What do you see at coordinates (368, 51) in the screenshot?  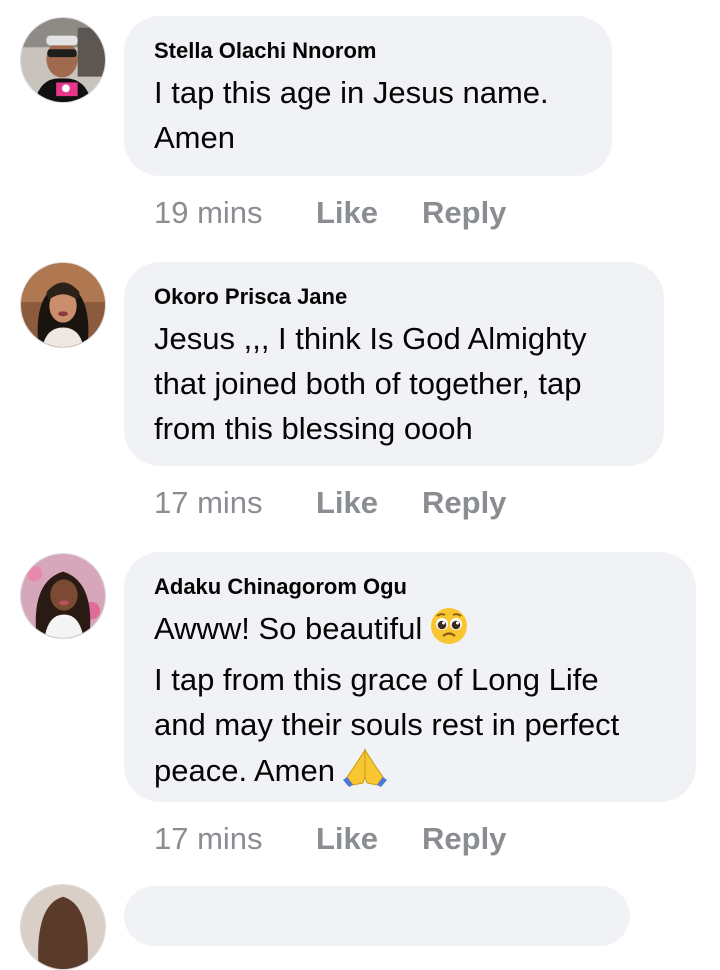 I see `comment-author: Stella Olachi Nnorom` at bounding box center [368, 51].